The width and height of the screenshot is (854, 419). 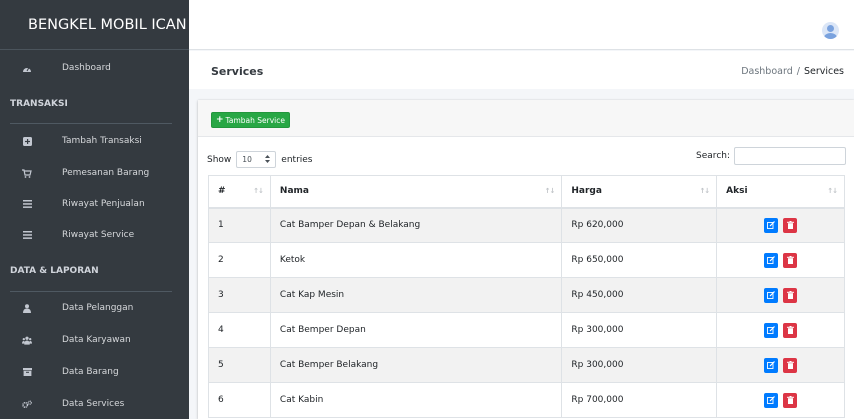 I want to click on search-label: Search:, so click(x=713, y=156).